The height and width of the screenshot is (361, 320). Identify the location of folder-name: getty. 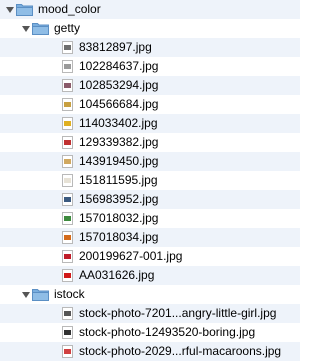
(67, 28).